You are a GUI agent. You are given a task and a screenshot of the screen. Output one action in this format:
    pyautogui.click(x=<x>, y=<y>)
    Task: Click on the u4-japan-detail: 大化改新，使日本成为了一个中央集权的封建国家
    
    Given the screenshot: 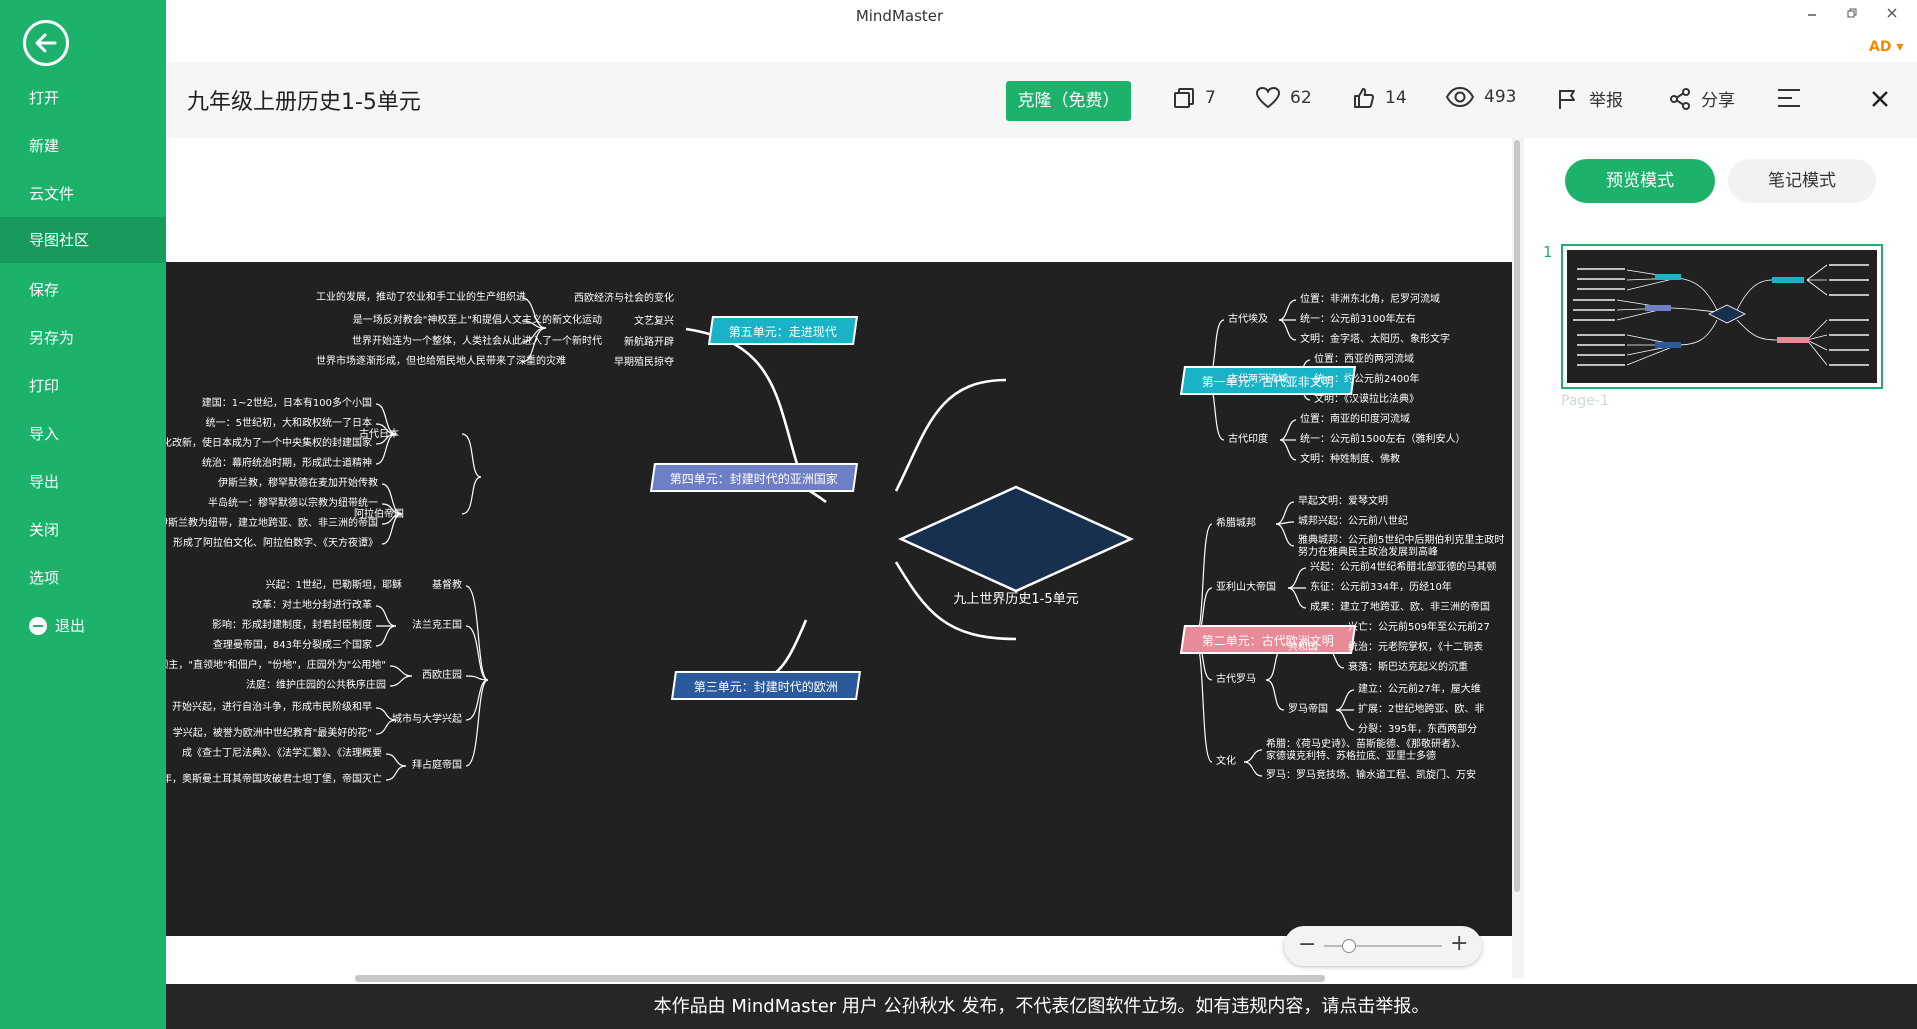 What is the action you would take?
    pyautogui.click(x=269, y=443)
    